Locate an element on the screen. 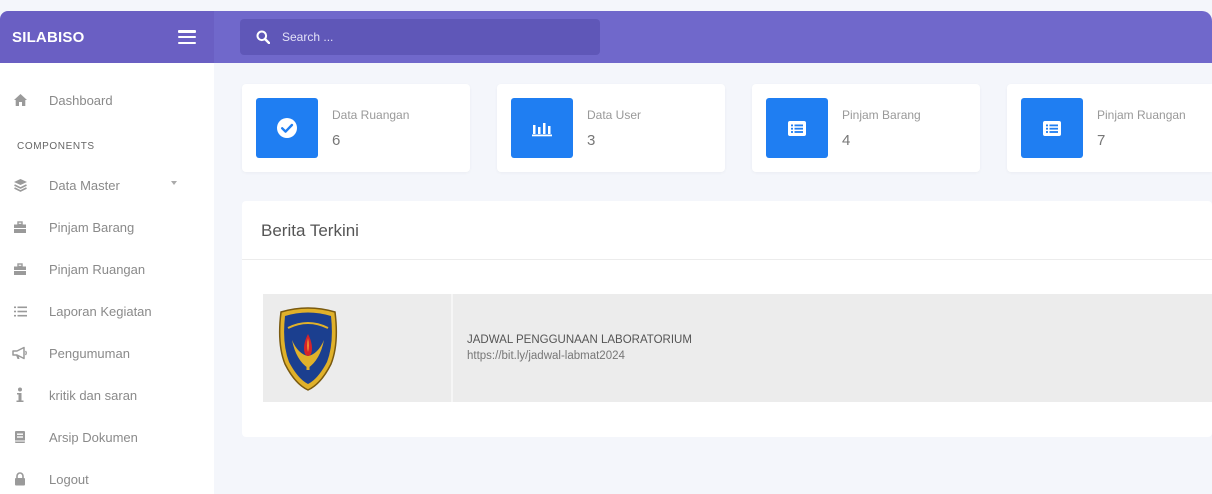 This screenshot has width=1212, height=494. stat-value: 4 is located at coordinates (846, 140).